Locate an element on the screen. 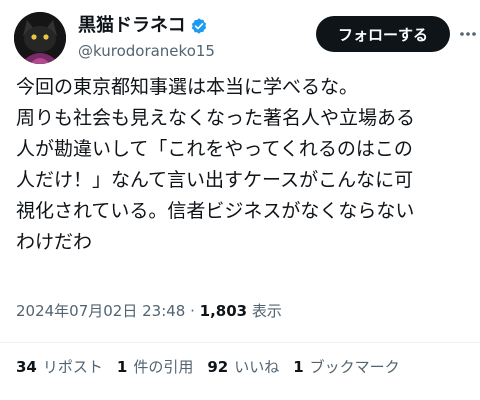 This screenshot has width=480, height=400. tweet-header: 黒猫ドラネコ @kurodoraneko15 フォローする is located at coordinates (245, 38).